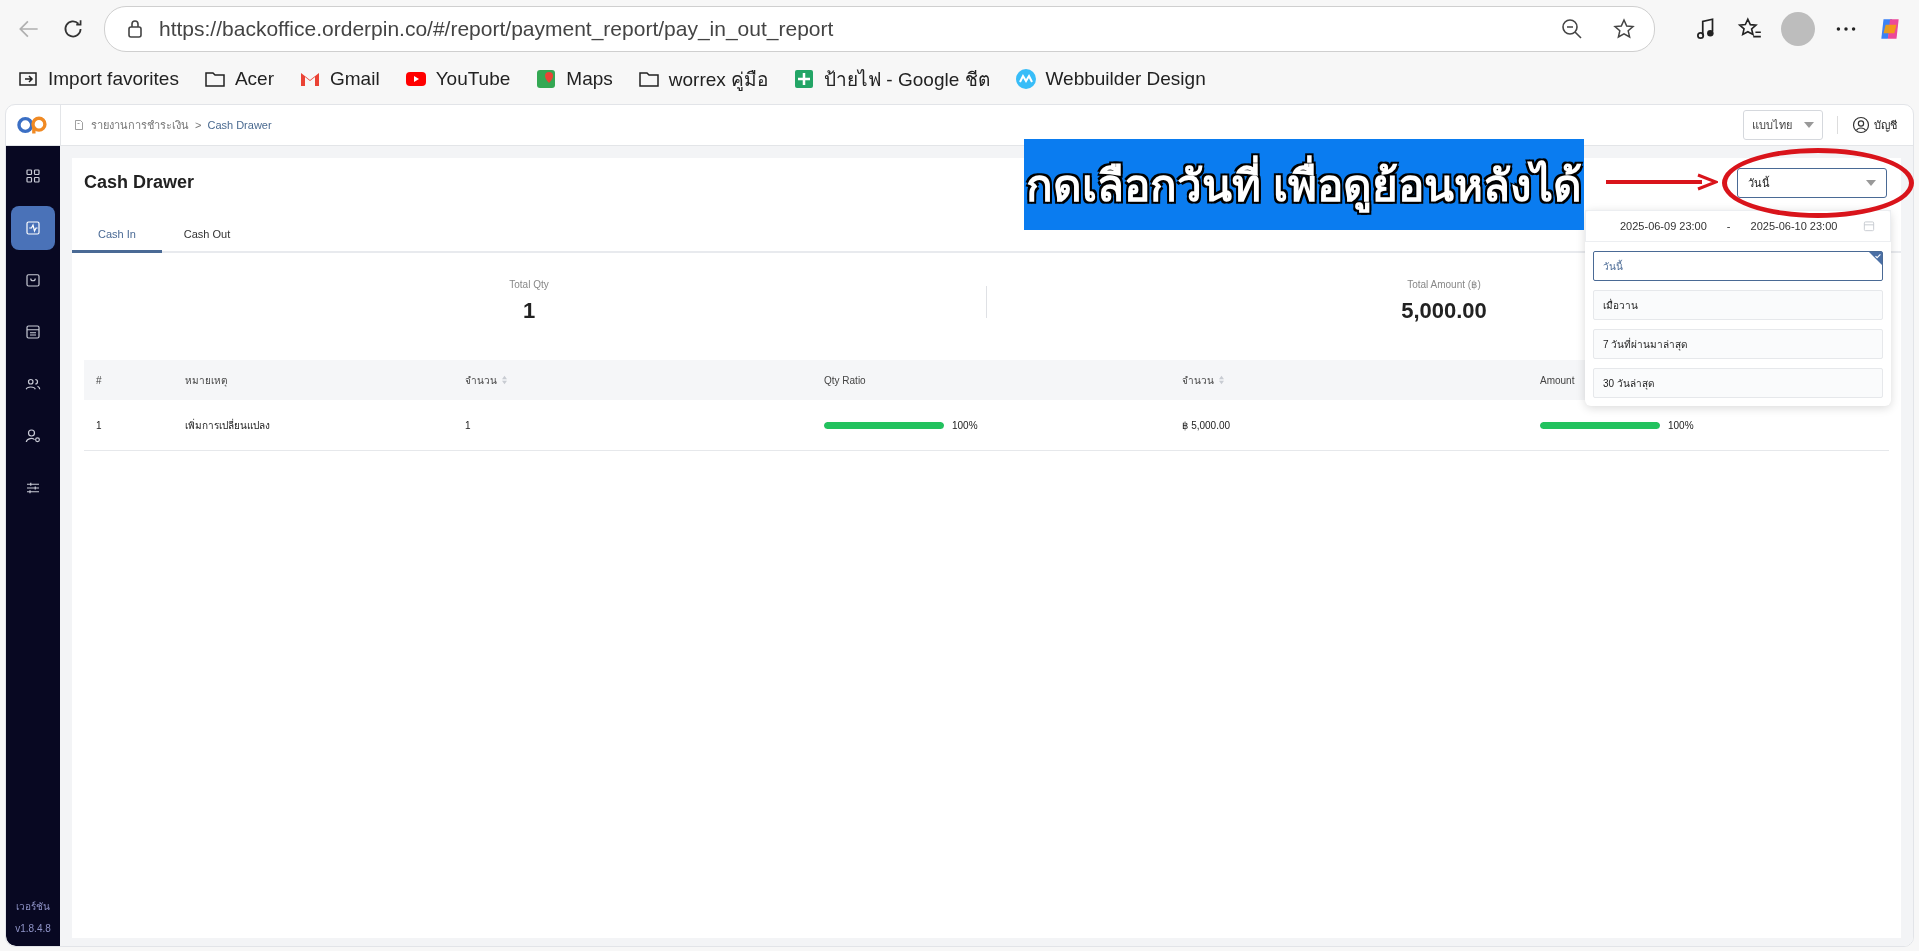  Describe the element at coordinates (879, 29) in the screenshot. I see `address-bar: https://backoffice.orderpin.co/#/report/payment_report/pay_in_out_report` at that location.